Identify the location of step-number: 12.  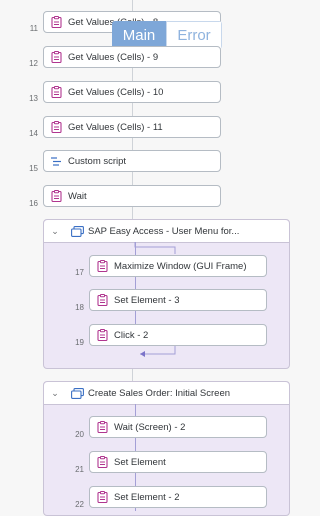
(33, 63).